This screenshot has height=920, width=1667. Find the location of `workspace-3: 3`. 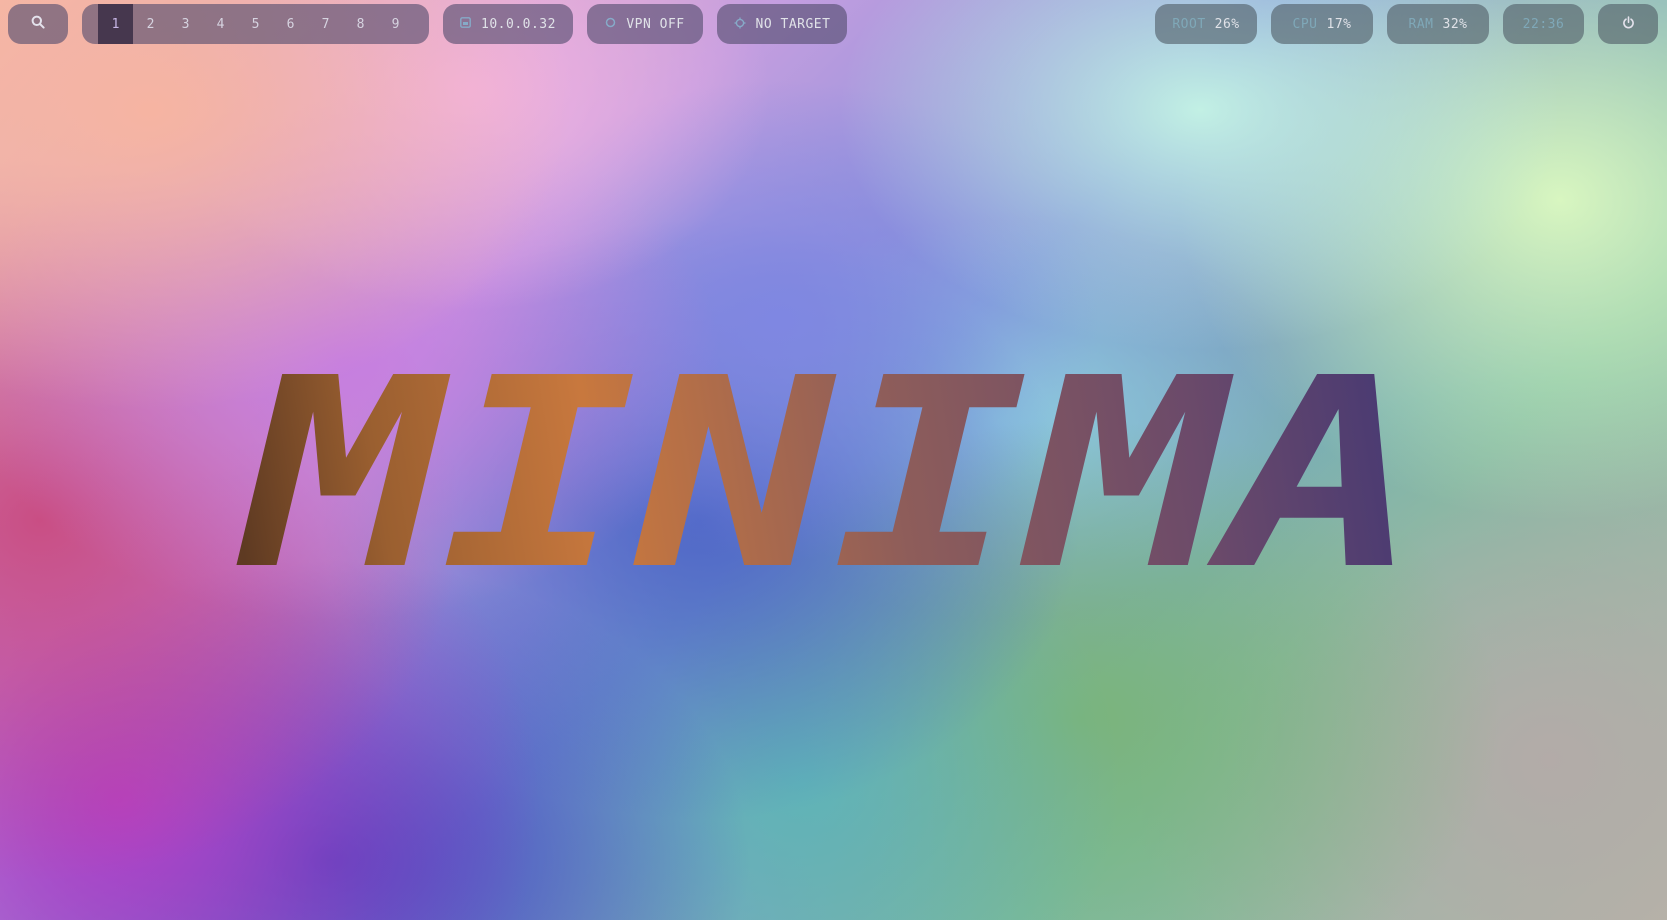

workspace-3: 3 is located at coordinates (185, 24).